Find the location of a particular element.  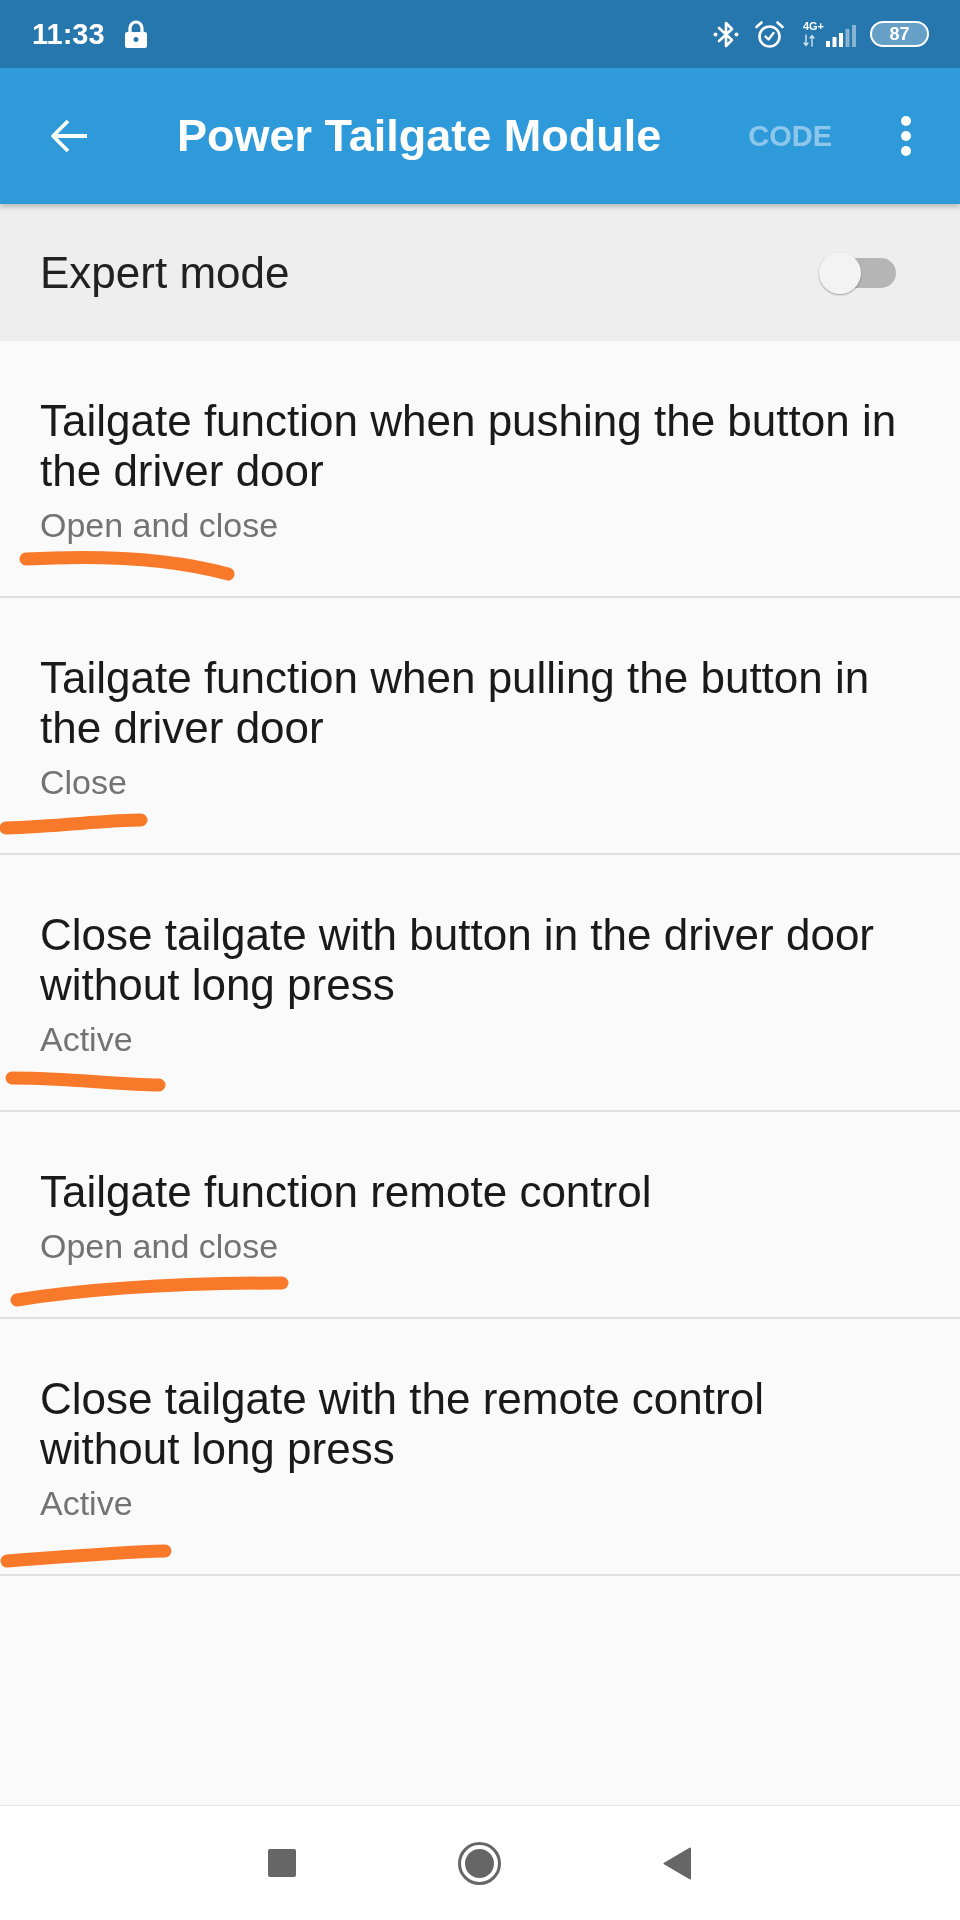

expert-mode-switch is located at coordinates (857, 272).